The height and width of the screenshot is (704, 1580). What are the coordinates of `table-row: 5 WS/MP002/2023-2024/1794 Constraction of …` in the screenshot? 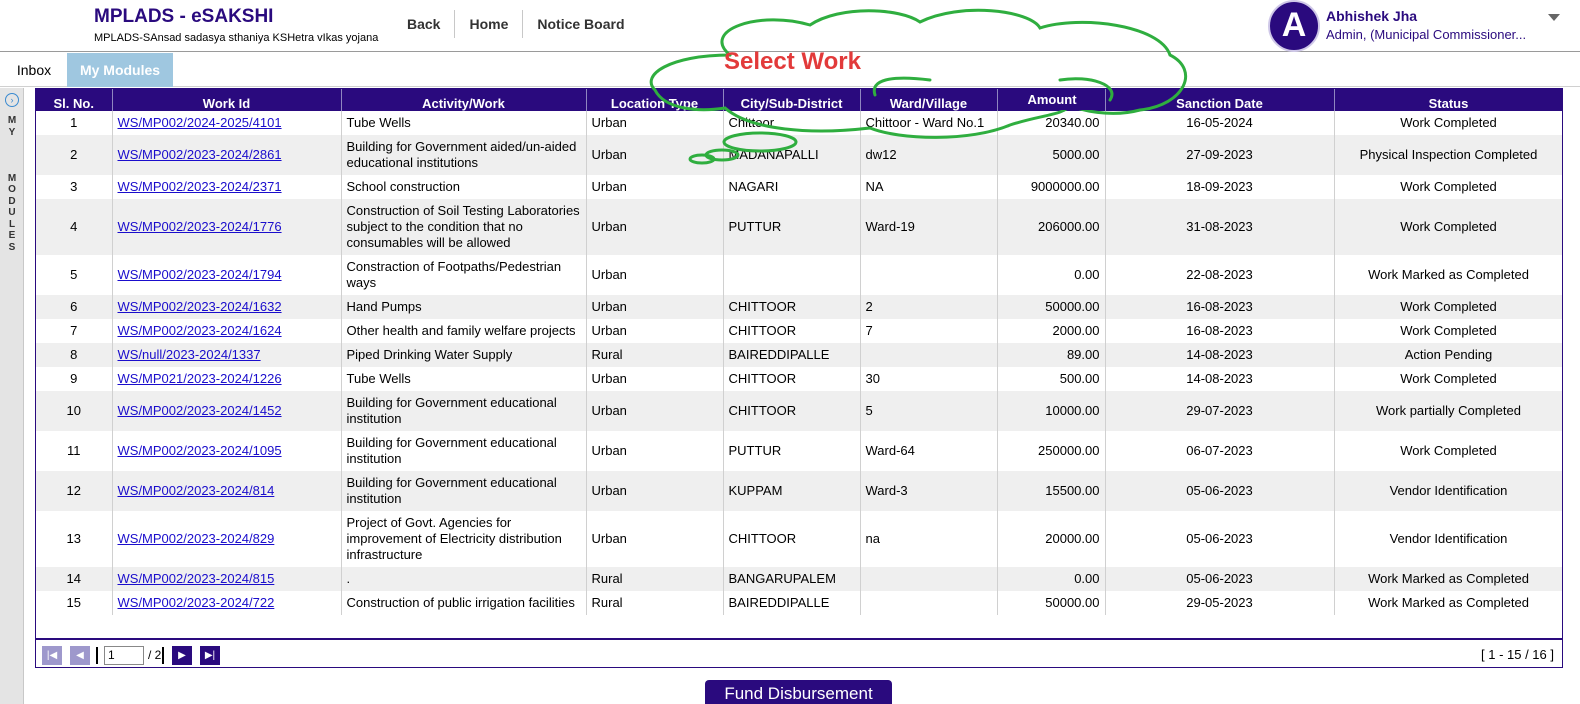 It's located at (799, 275).